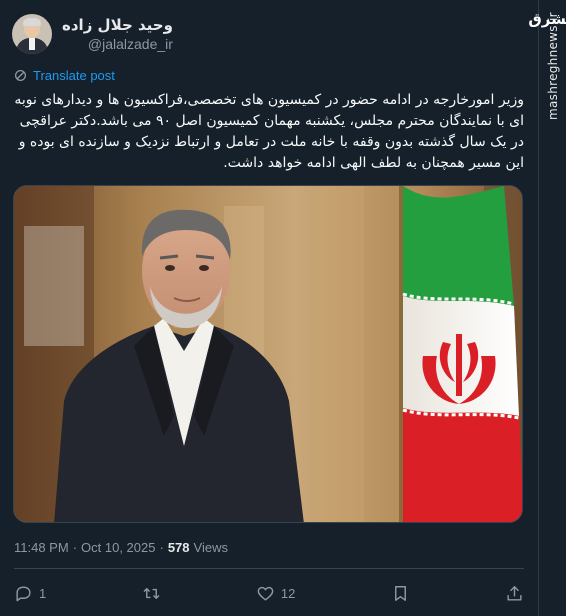 Image resolution: width=566 pixels, height=616 pixels. What do you see at coordinates (265, 593) in the screenshot?
I see `heart-icon` at bounding box center [265, 593].